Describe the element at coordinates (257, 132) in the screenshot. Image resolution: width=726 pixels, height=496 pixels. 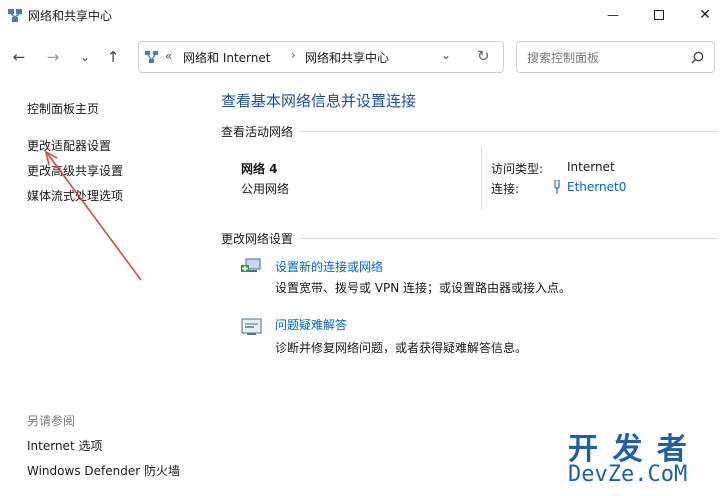
I see `active-networks-title: 查看活动网络` at that location.